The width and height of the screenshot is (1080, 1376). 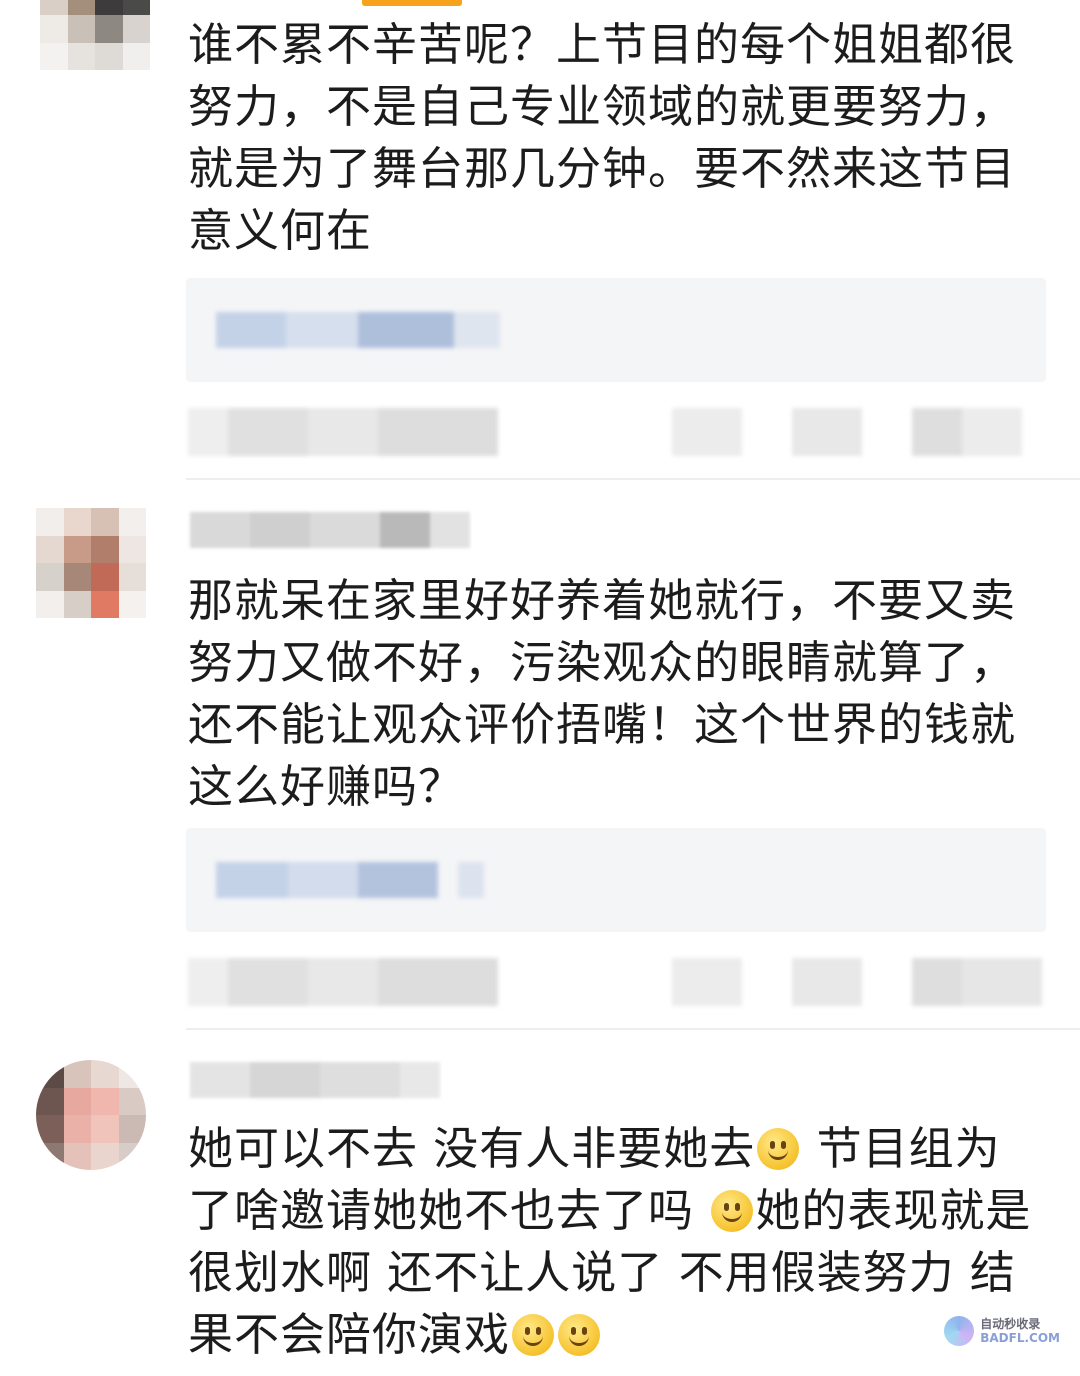 I want to click on watermark: 自动秒收录 BADFL.COM, so click(x=1002, y=1331).